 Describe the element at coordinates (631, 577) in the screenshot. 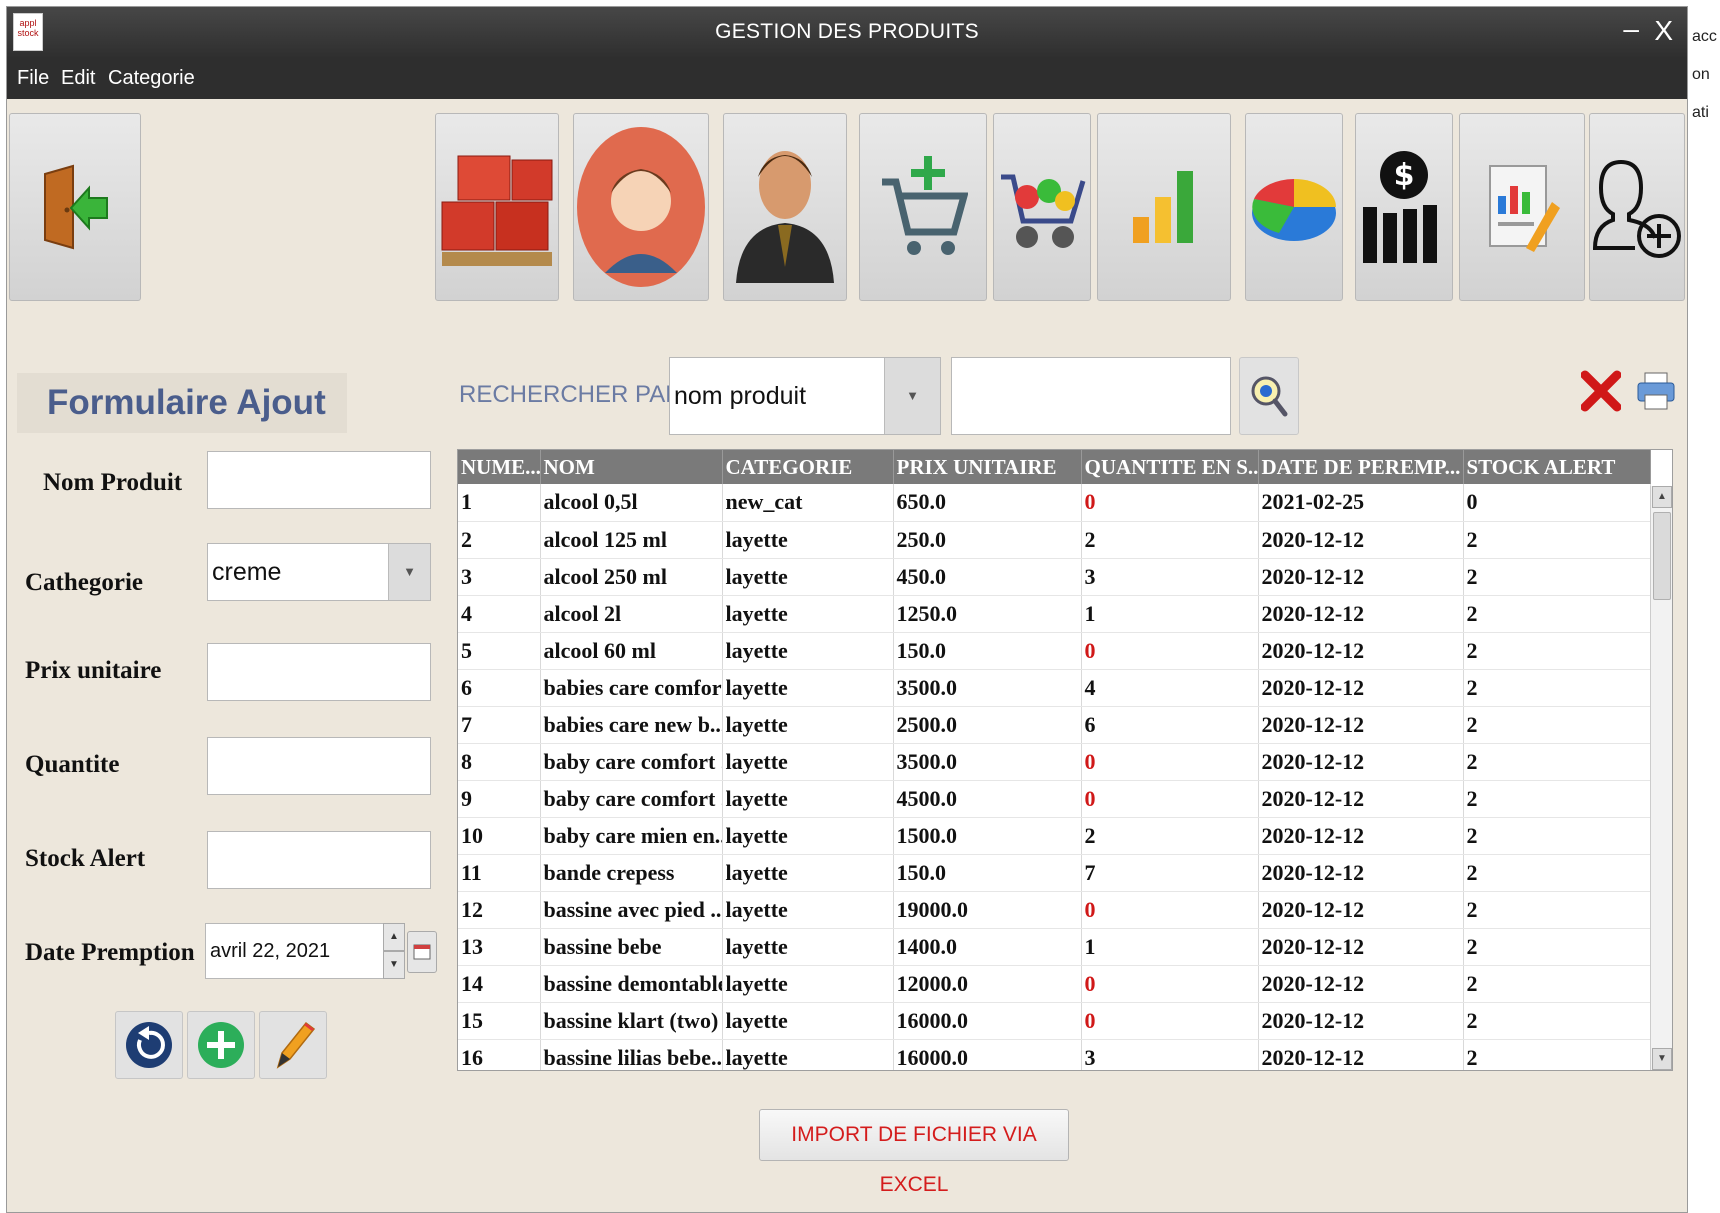

I see `table-cell: alcool 250 ml` at that location.